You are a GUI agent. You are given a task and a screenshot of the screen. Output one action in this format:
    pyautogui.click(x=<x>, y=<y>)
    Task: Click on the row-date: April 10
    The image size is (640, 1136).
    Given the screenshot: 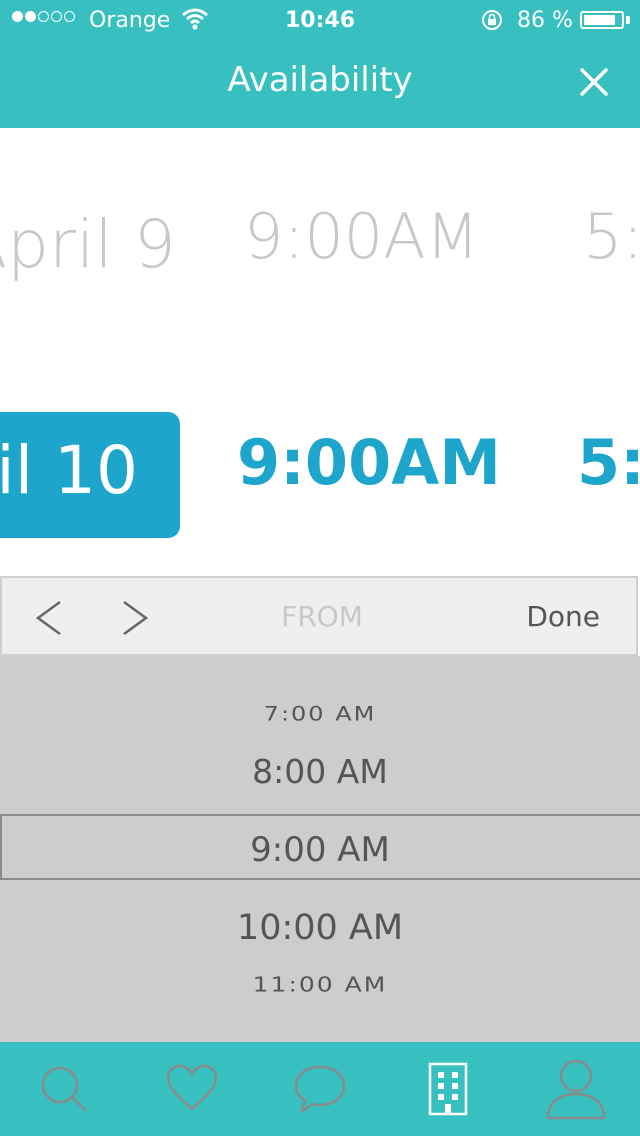 What is the action you would take?
    pyautogui.click(x=69, y=470)
    